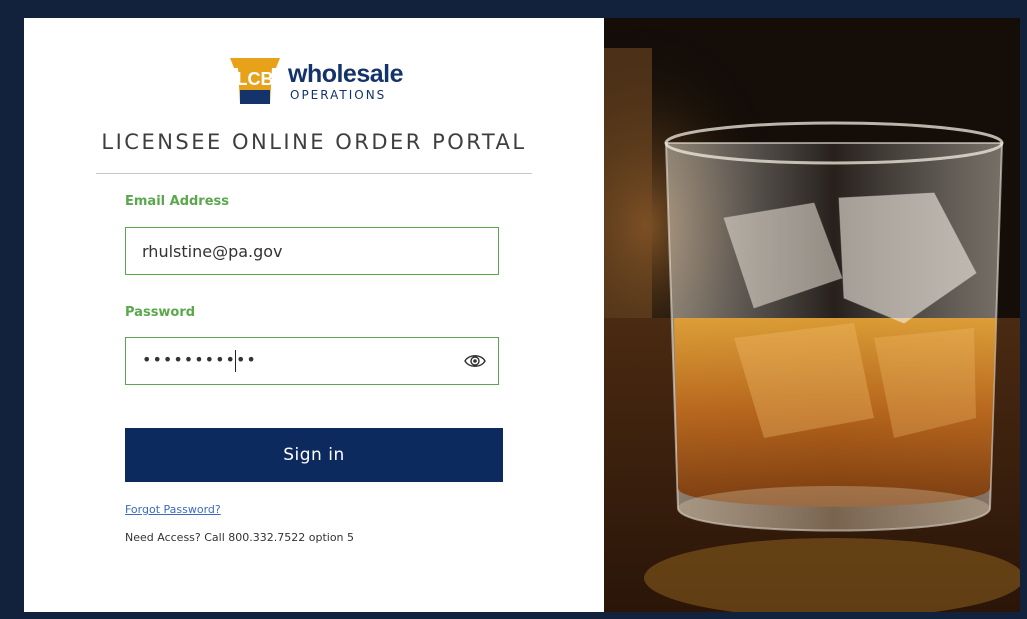 Image resolution: width=1027 pixels, height=619 pixels. I want to click on logo-subtitle: OPERATIONS, so click(338, 95).